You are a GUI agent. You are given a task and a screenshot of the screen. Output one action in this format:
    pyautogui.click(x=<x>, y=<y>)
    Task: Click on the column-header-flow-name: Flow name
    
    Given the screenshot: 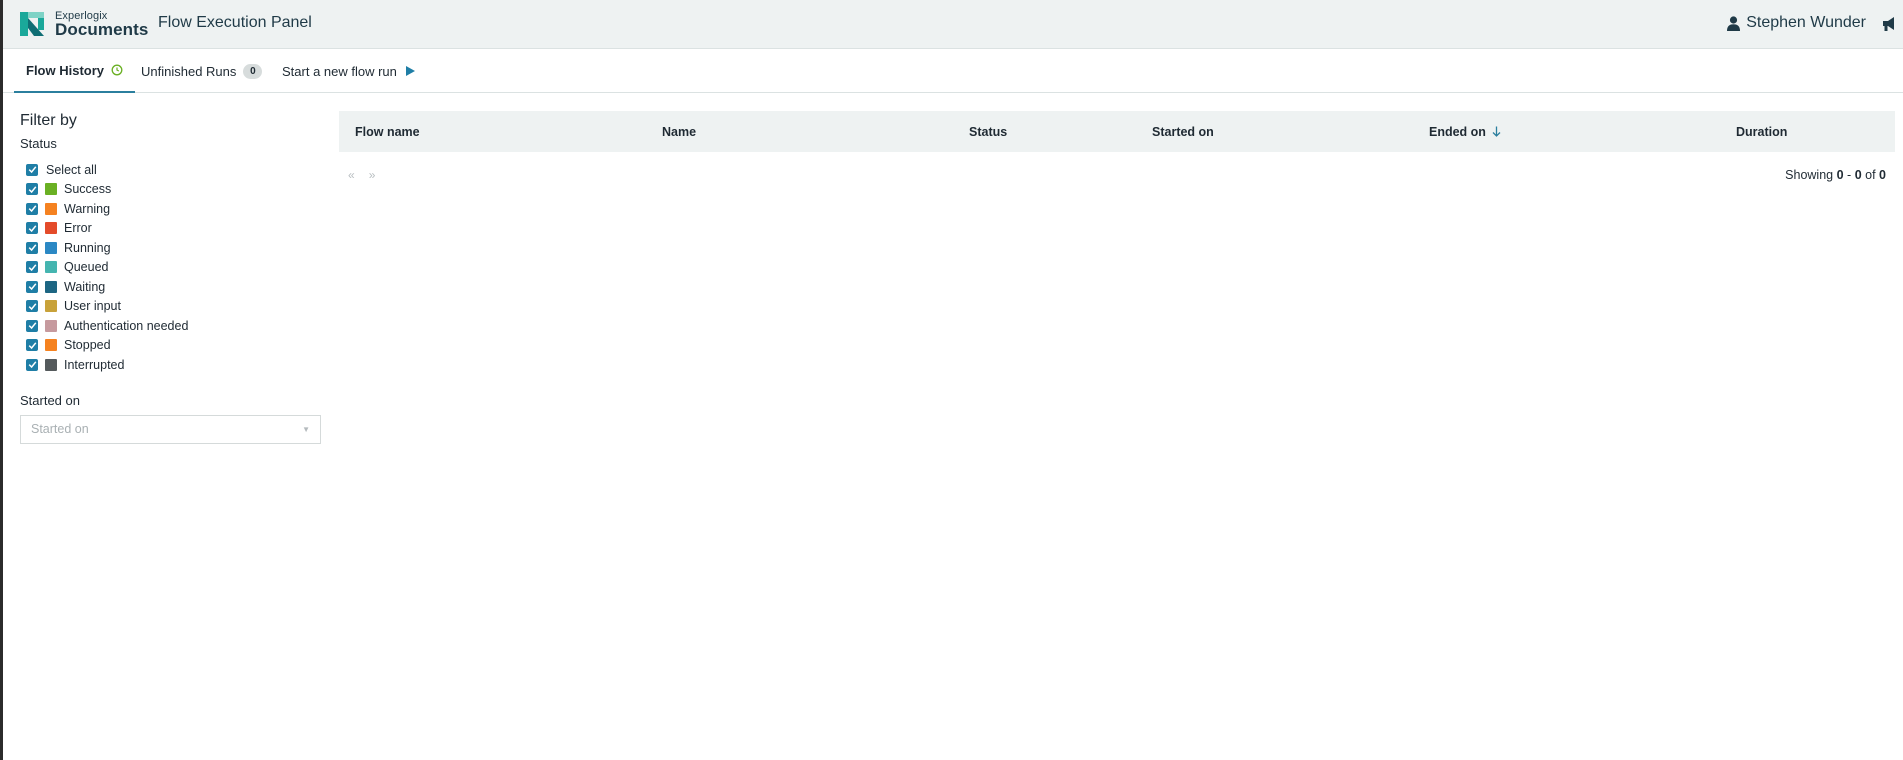 What is the action you would take?
    pyautogui.click(x=387, y=131)
    